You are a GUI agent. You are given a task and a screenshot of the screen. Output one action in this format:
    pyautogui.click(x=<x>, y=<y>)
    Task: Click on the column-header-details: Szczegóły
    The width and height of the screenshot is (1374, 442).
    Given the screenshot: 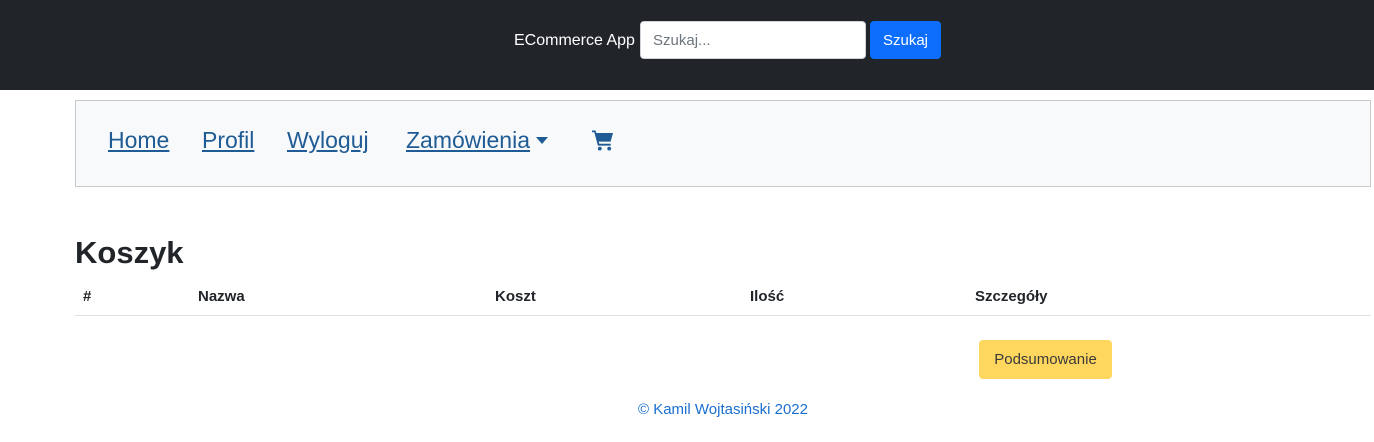 What is the action you would take?
    pyautogui.click(x=1011, y=296)
    